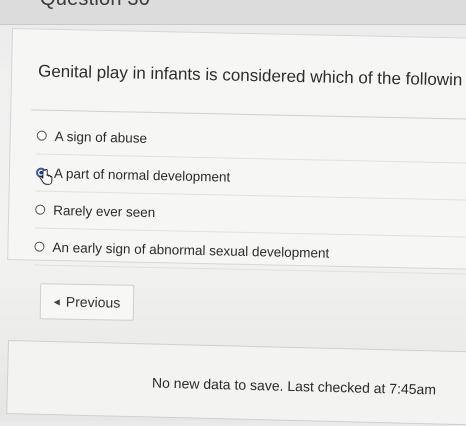 This screenshot has height=426, width=466. I want to click on hand-pointer-icon, so click(46, 177).